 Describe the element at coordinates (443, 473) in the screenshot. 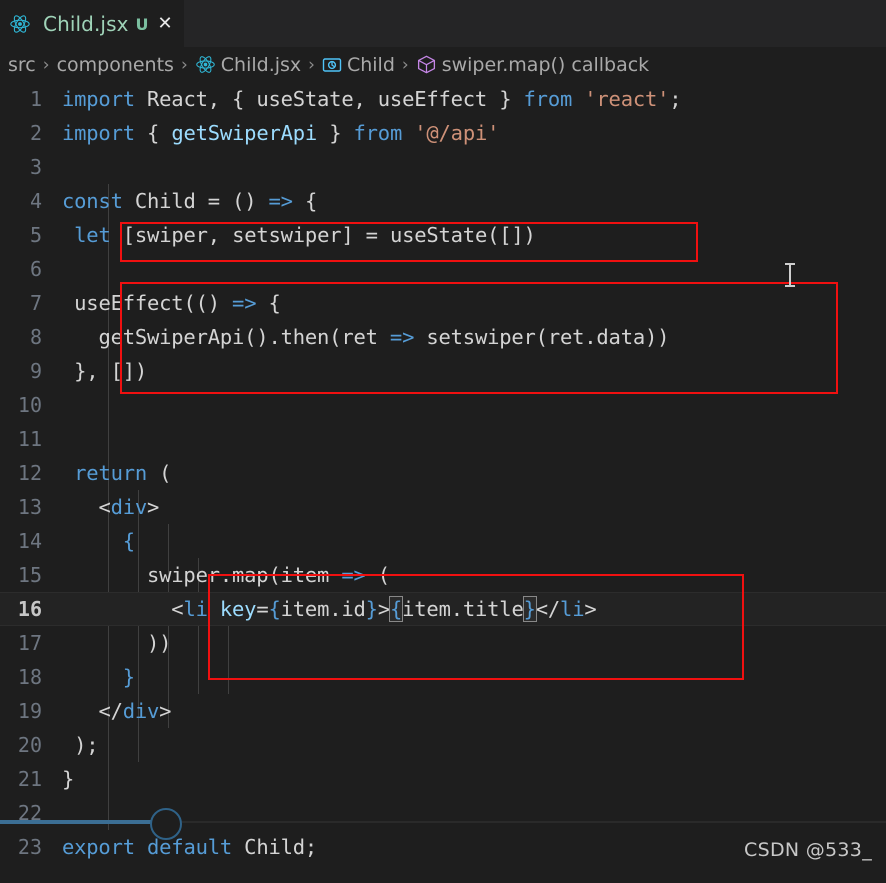

I see `code-line: 12 return (` at that location.